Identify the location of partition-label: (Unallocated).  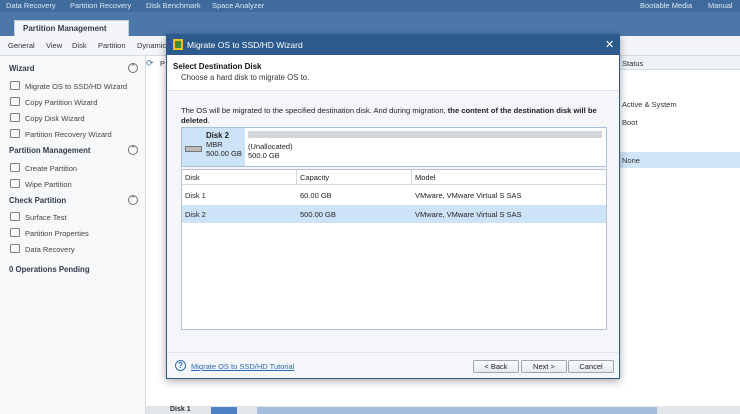
(270, 146).